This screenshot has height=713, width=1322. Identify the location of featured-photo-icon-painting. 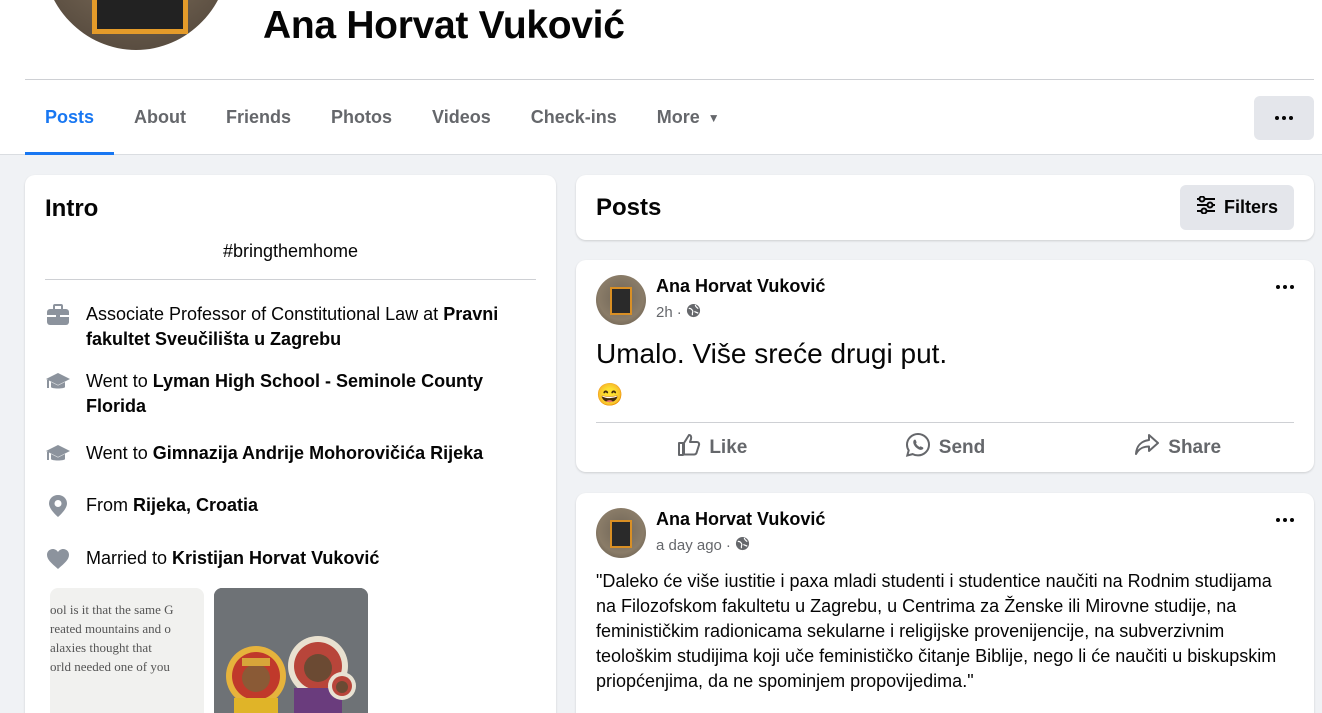
(291, 650).